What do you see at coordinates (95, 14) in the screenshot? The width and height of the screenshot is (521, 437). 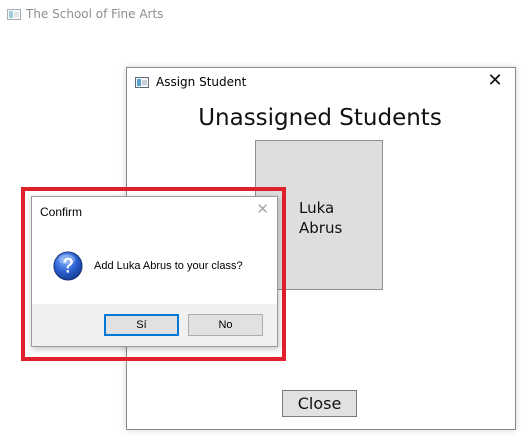 I see `main-window-title: The School of Fine Arts` at bounding box center [95, 14].